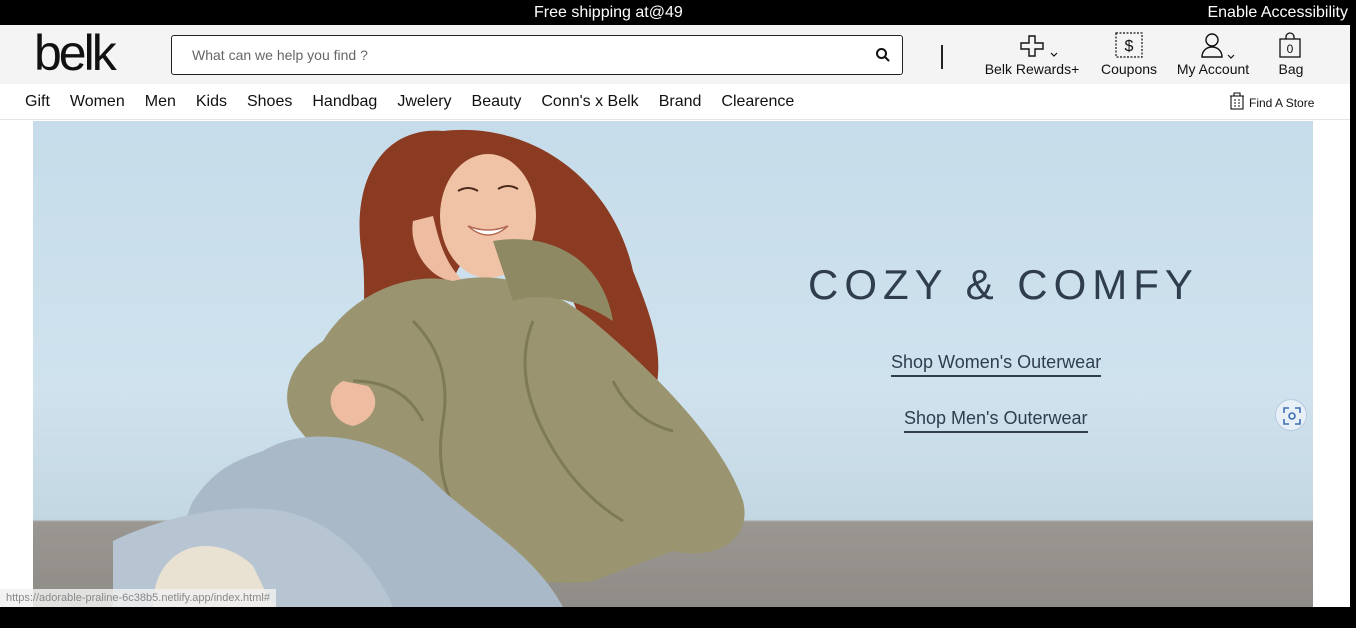 The height and width of the screenshot is (628, 1356). What do you see at coordinates (424, 102) in the screenshot?
I see `nav-item-jewelry: Jwelery` at bounding box center [424, 102].